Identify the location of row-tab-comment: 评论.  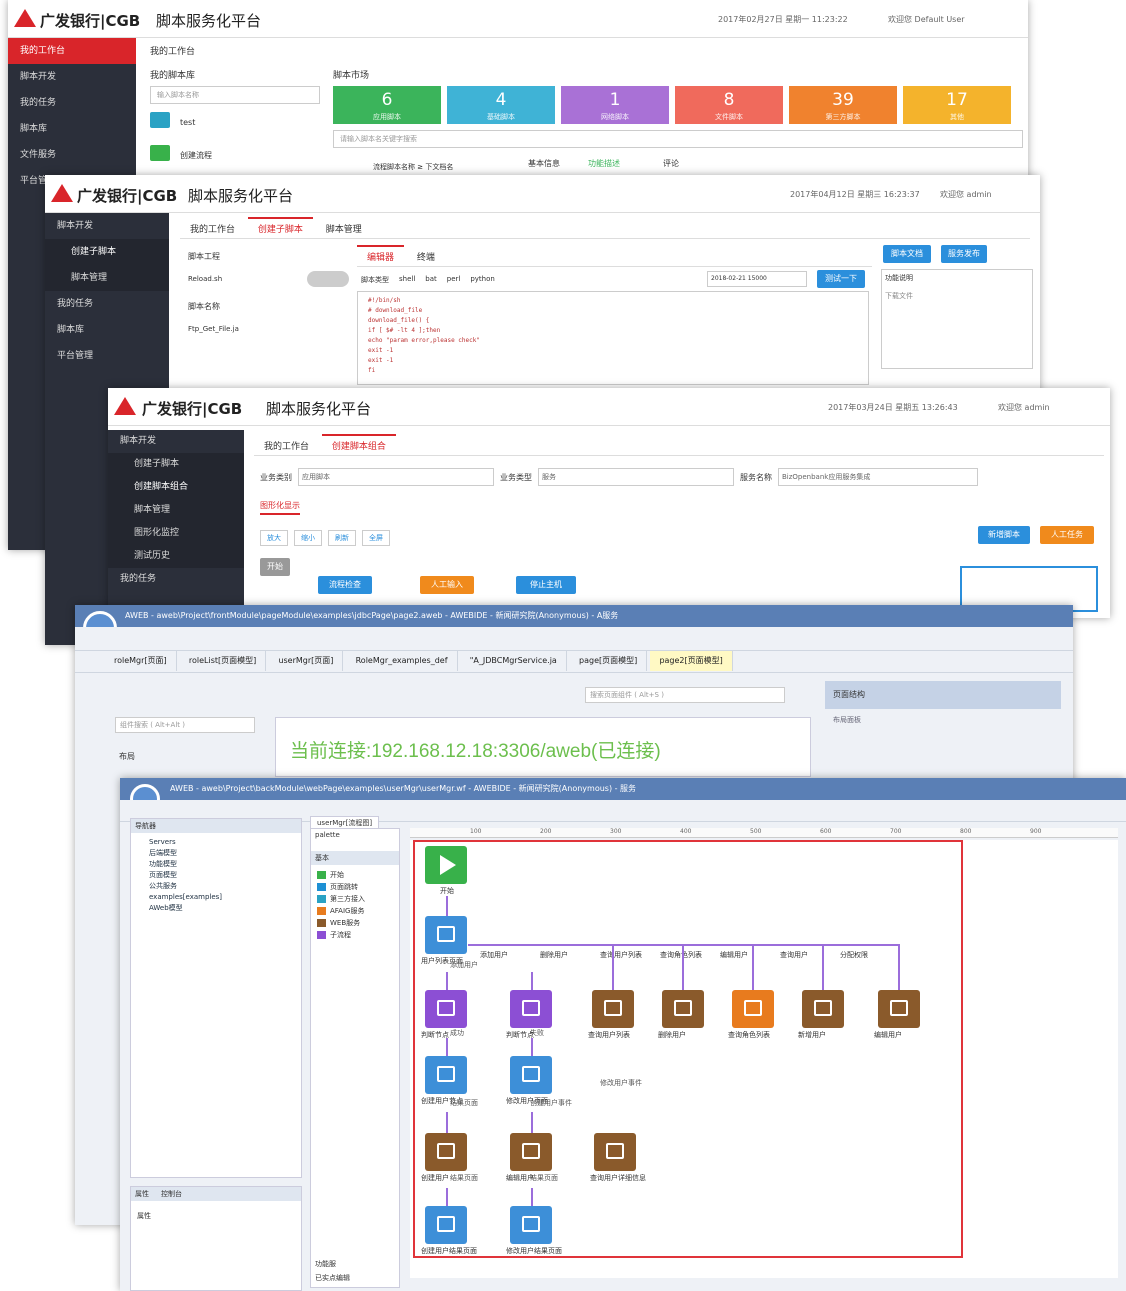
(671, 163).